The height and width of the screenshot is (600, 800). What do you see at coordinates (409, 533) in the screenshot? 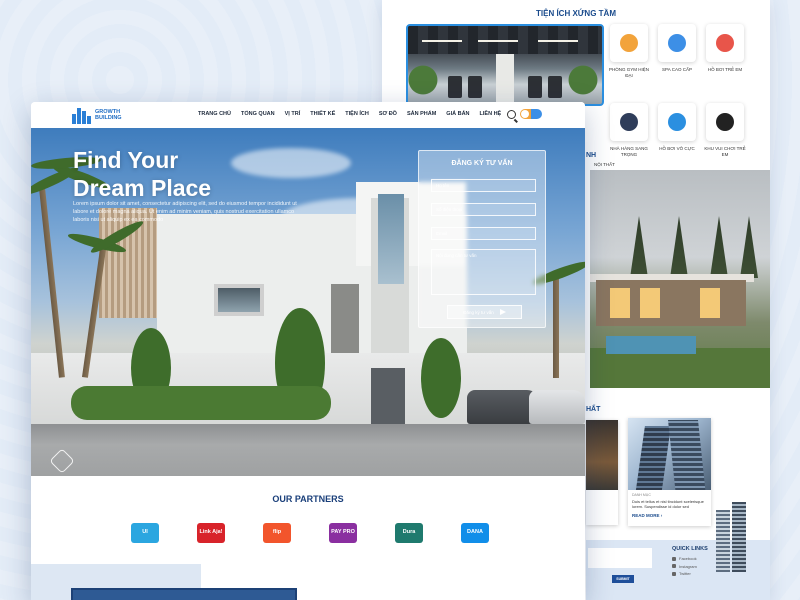
I see `partner-logo: Dura` at bounding box center [409, 533].